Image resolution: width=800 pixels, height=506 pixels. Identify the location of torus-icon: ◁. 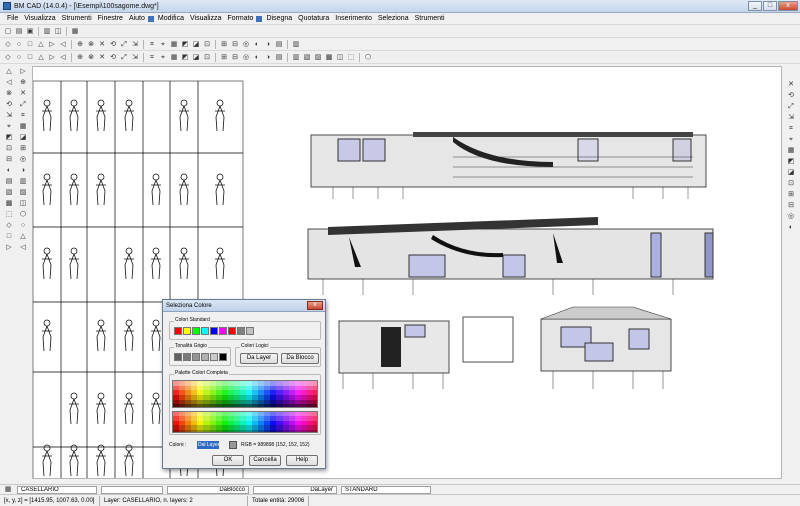
(63, 45).